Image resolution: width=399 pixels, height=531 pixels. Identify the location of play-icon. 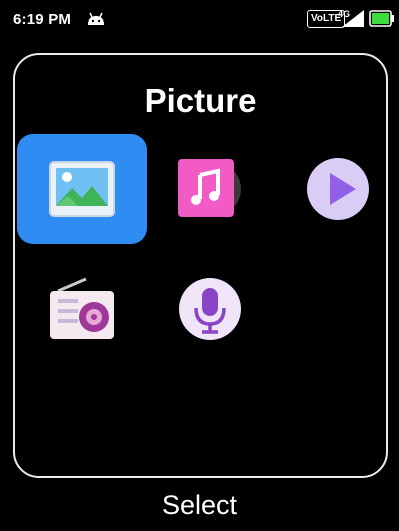
(338, 189).